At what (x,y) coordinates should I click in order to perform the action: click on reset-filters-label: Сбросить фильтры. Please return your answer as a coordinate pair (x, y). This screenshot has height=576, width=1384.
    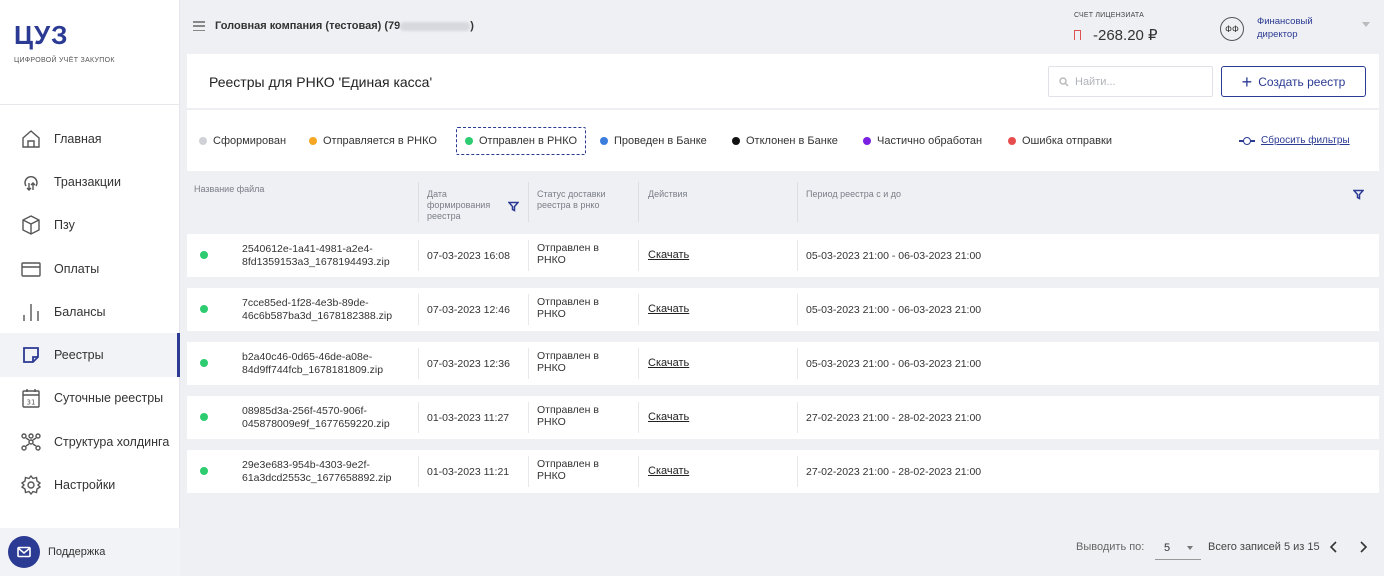
    Looking at the image, I should click on (1305, 140).